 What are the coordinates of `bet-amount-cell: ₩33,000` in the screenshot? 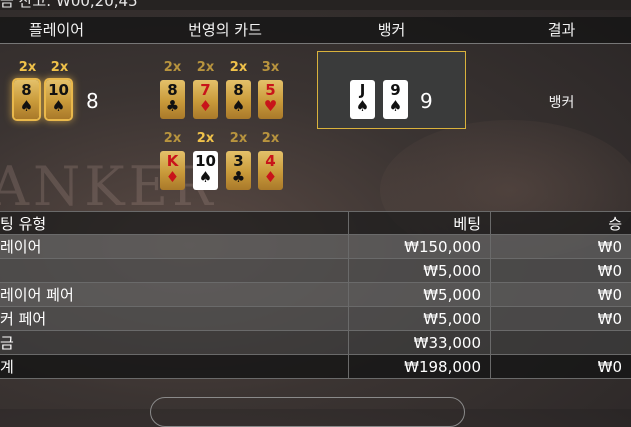 It's located at (447, 343).